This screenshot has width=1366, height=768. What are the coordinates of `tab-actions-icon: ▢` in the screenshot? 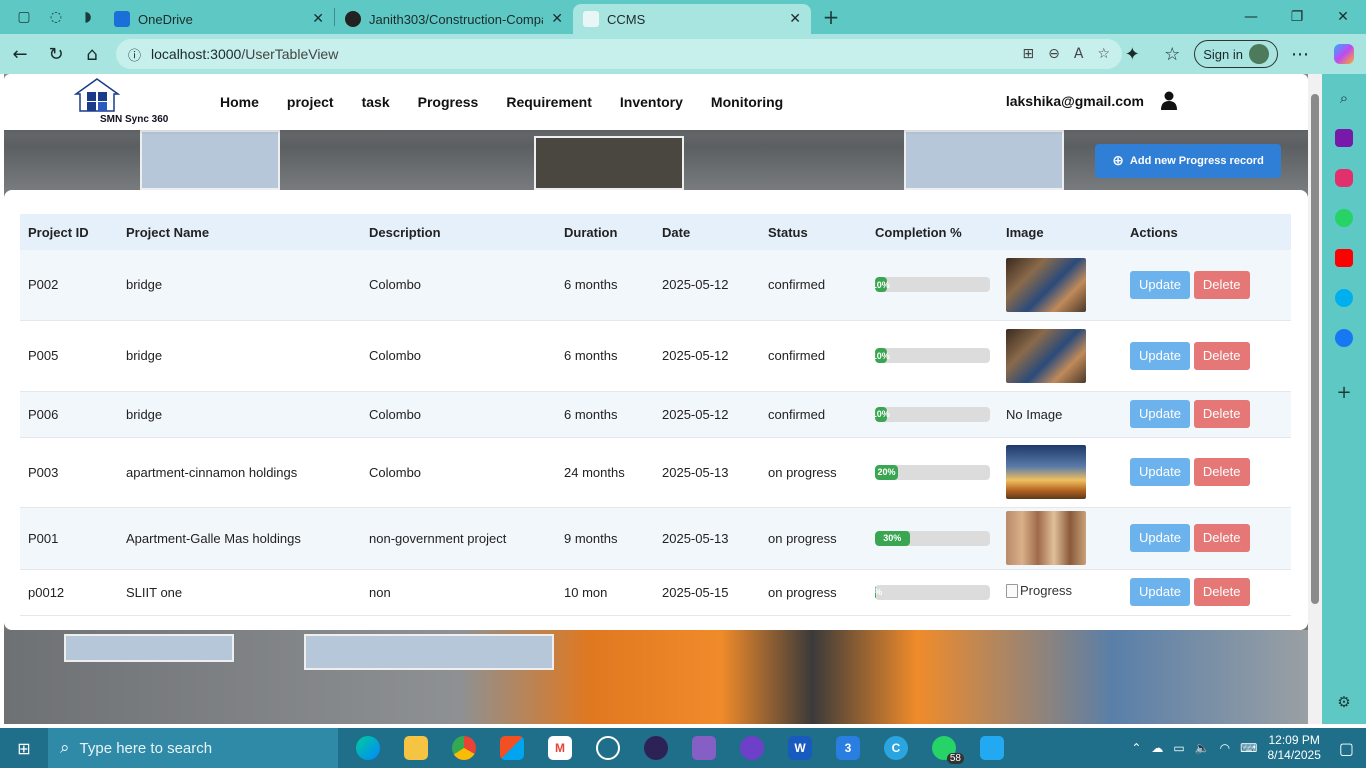 It's located at (24, 17).